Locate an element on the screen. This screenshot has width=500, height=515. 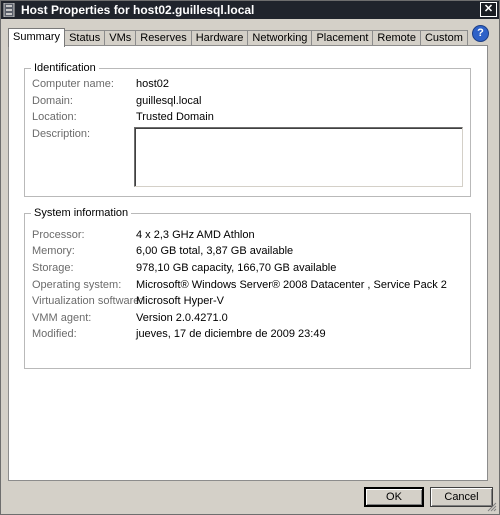
tab-reserves: Reserves is located at coordinates (163, 38).